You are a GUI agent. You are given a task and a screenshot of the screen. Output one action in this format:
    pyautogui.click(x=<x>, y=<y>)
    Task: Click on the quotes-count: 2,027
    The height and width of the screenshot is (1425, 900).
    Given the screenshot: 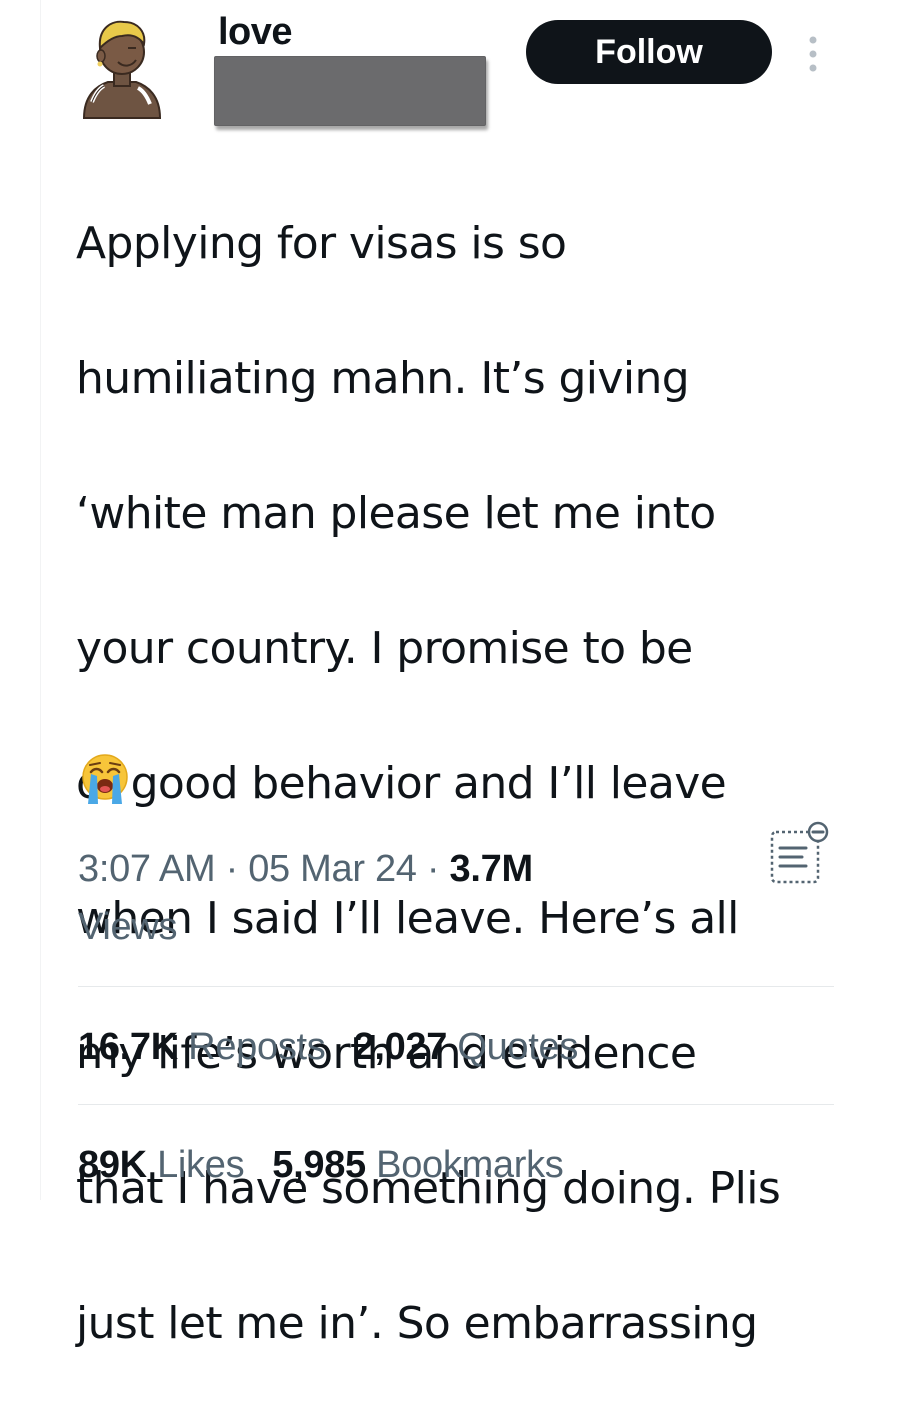 What is the action you would take?
    pyautogui.click(x=400, y=1047)
    